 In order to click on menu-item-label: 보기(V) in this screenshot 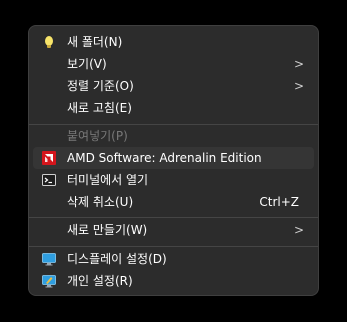, I will do `click(87, 64)`.